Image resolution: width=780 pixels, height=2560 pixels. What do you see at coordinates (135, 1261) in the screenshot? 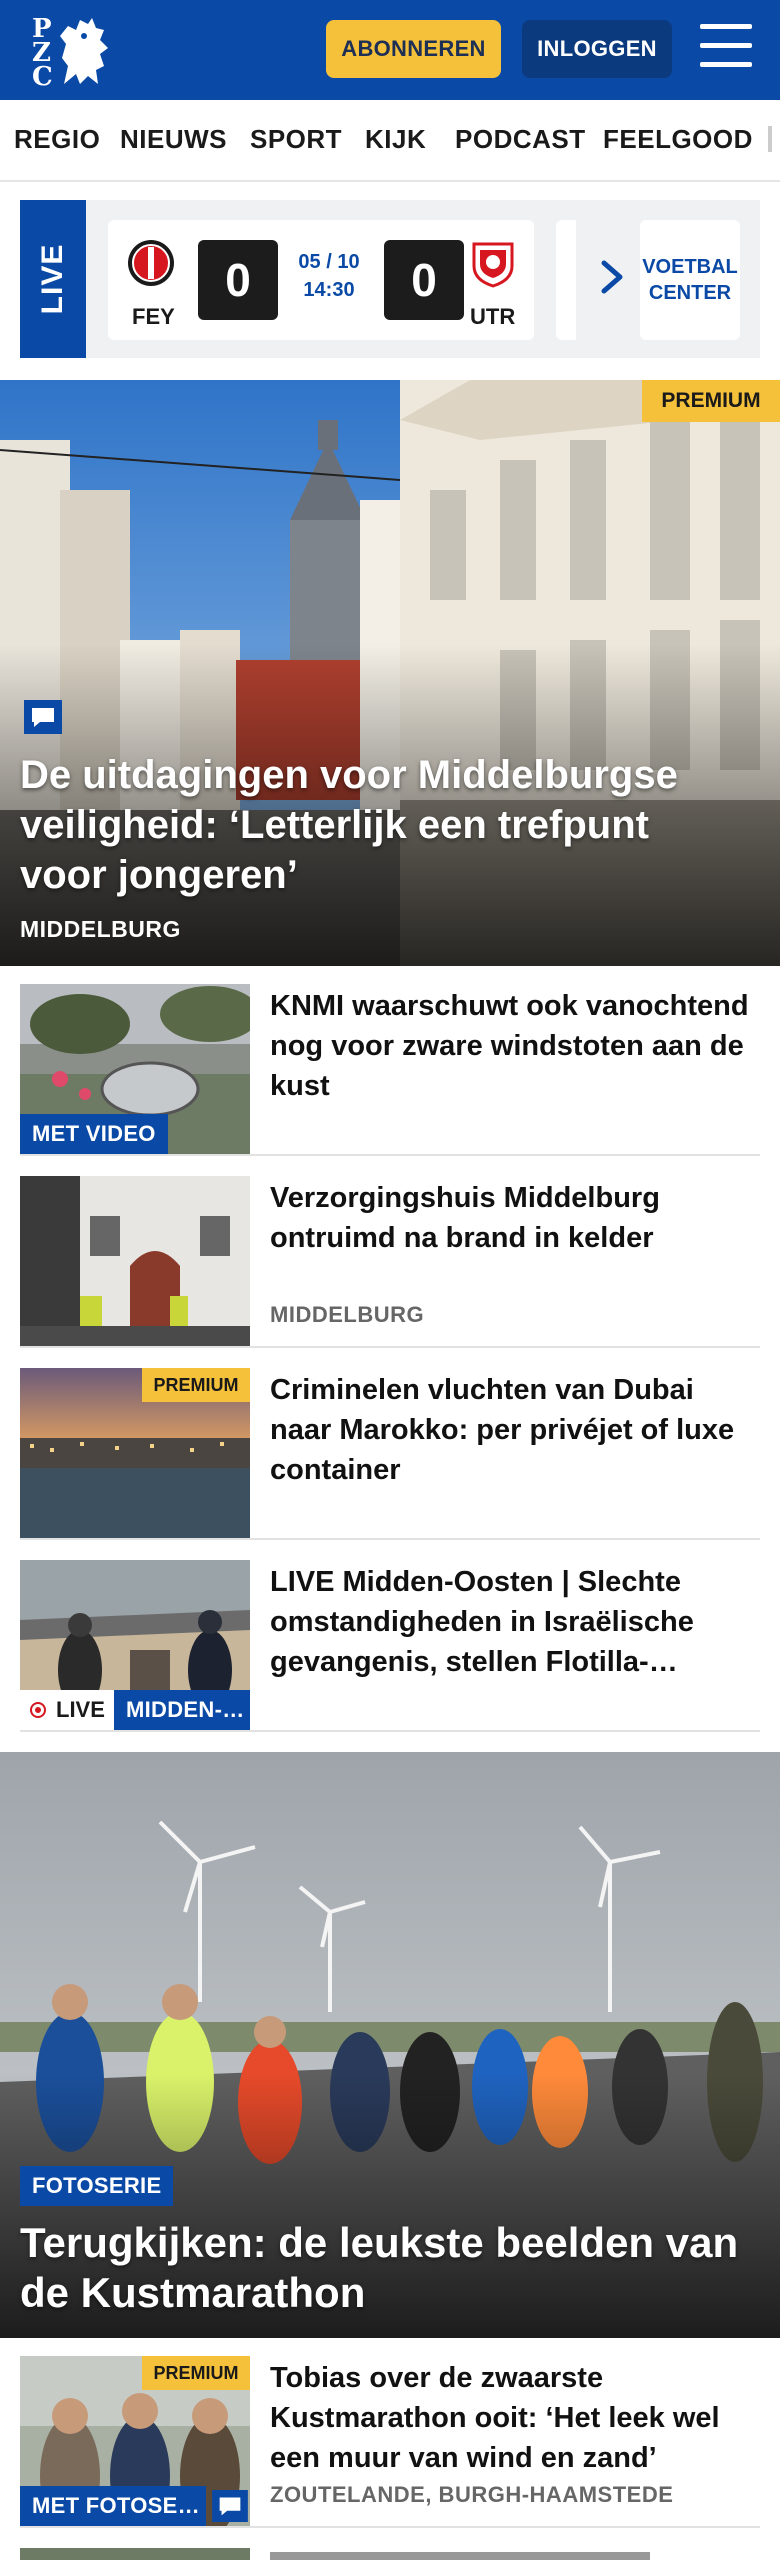
I see `article-thumbnail` at bounding box center [135, 1261].